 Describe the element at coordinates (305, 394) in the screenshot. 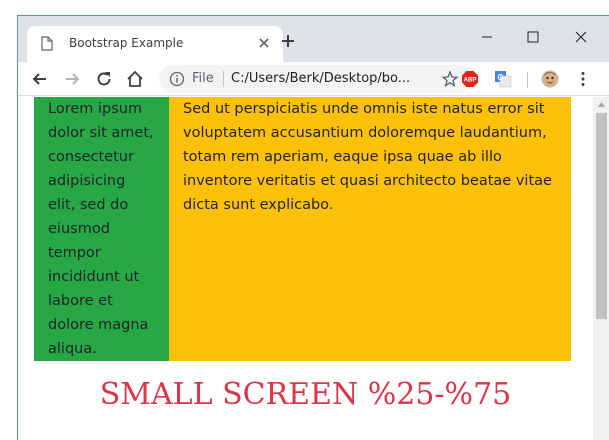

I see `page-heading: SMALL SCREEN %25-%75` at that location.